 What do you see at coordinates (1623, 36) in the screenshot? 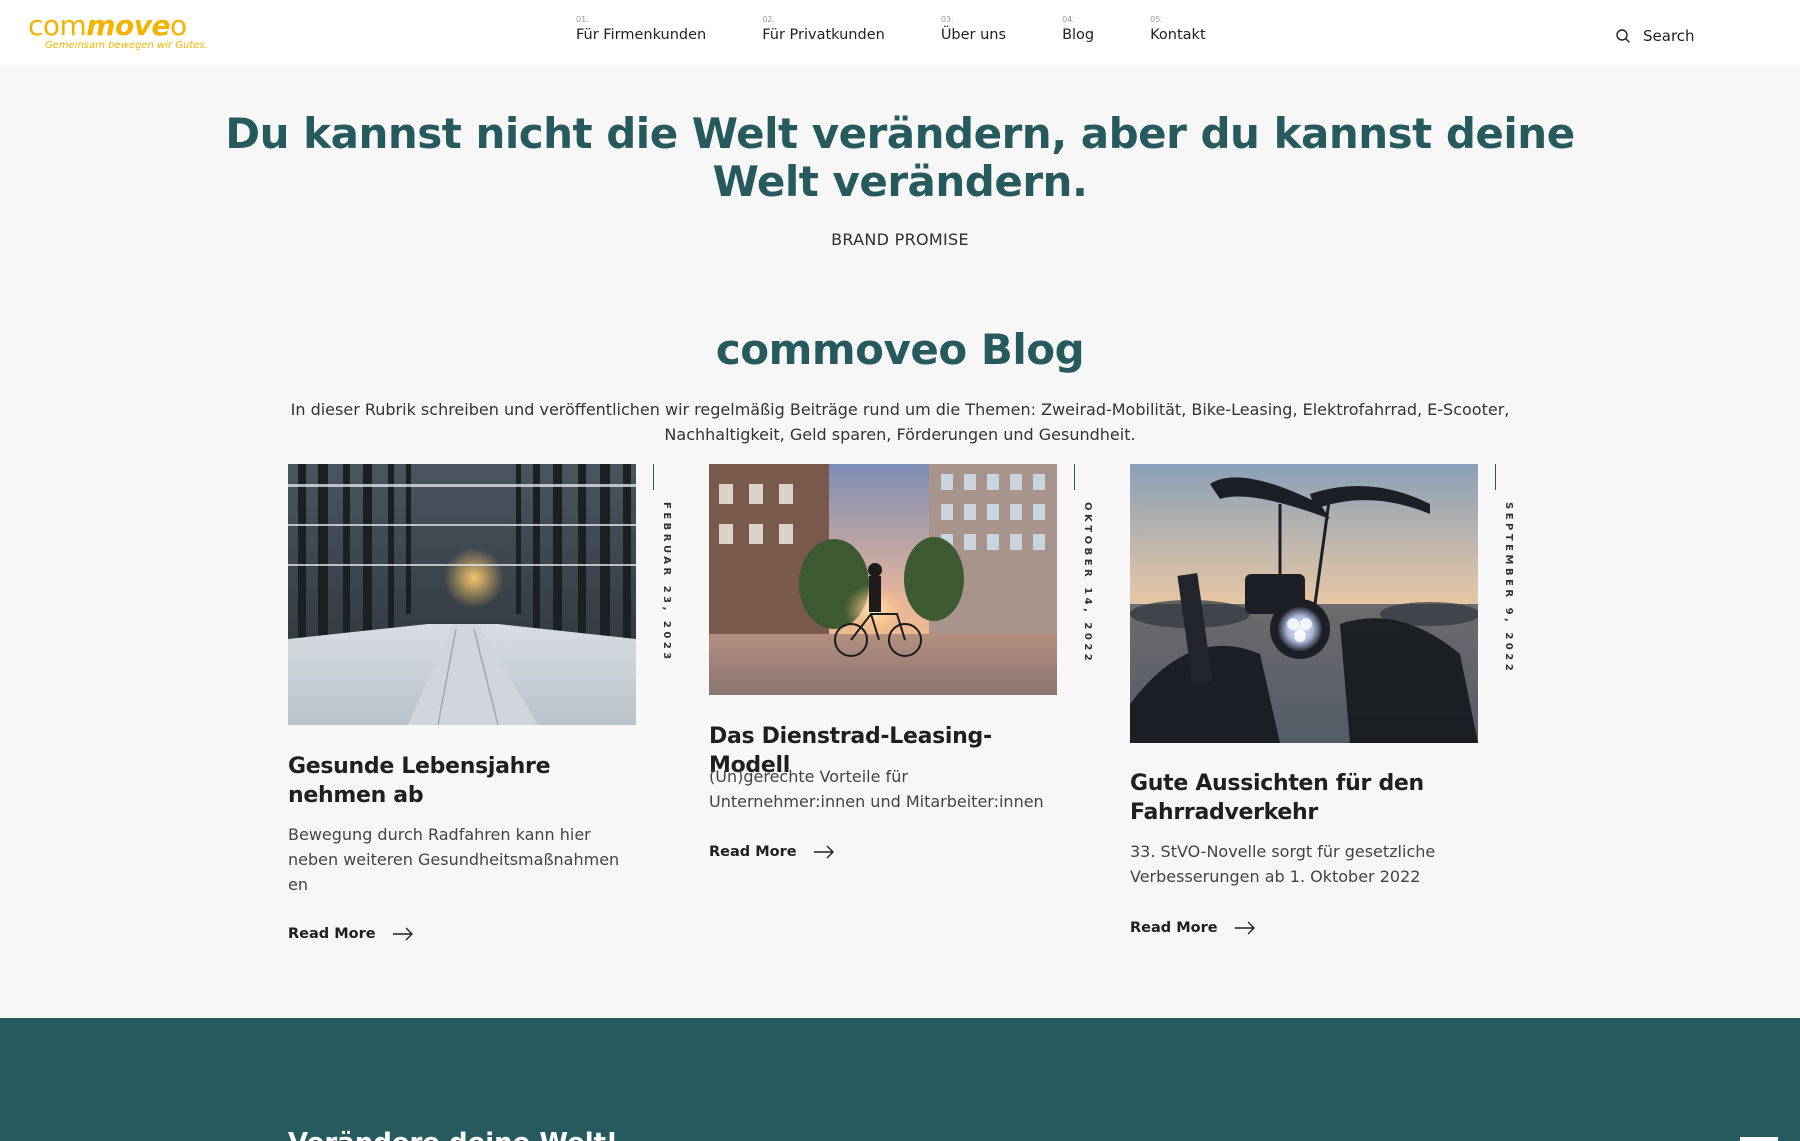
I see `search-icon` at bounding box center [1623, 36].